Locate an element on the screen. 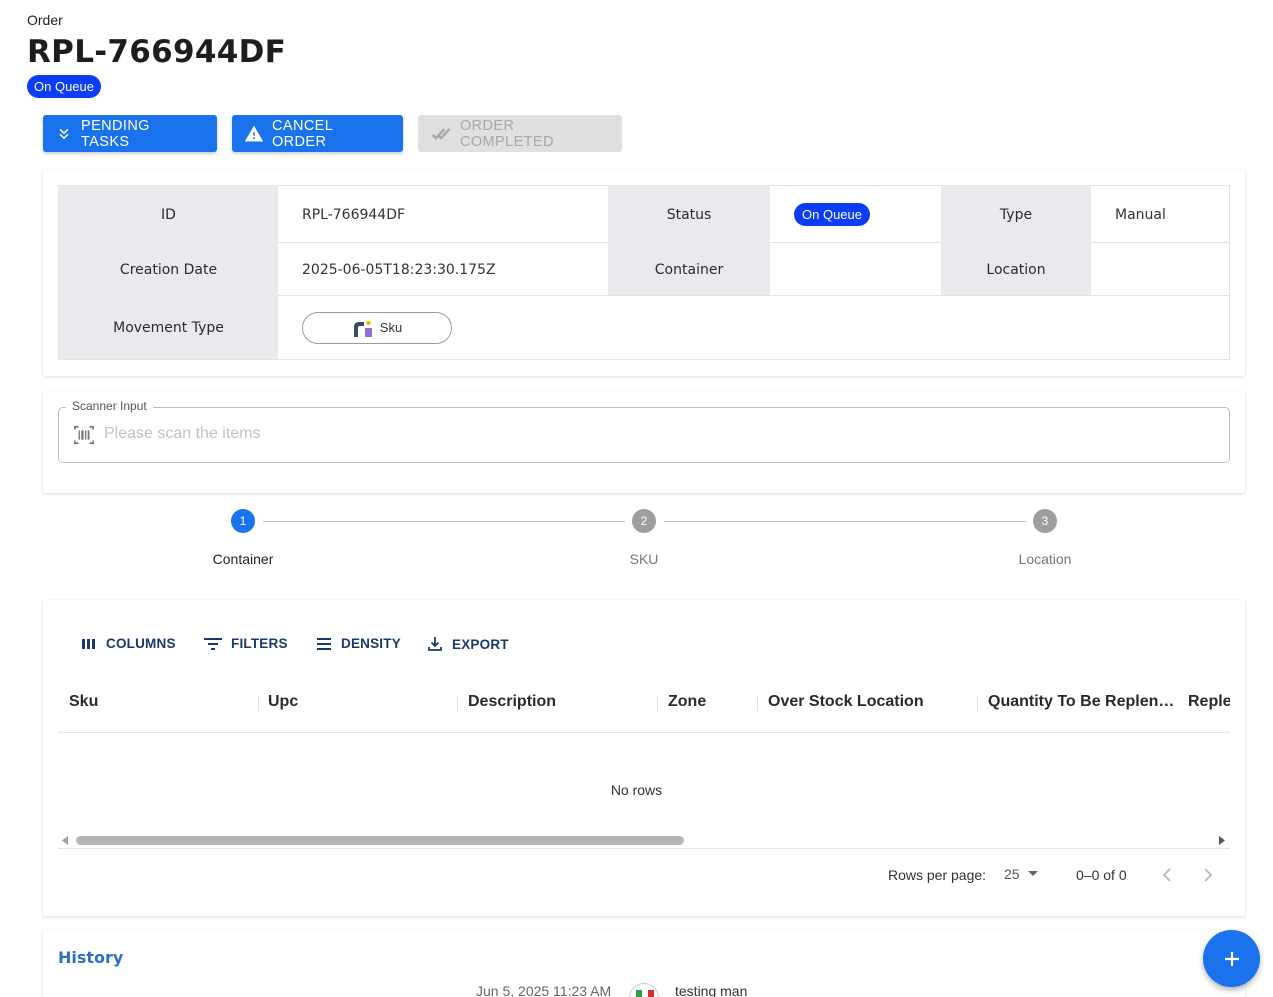 The height and width of the screenshot is (997, 1273). movement-type-cell: Sku is located at coordinates (443, 327).